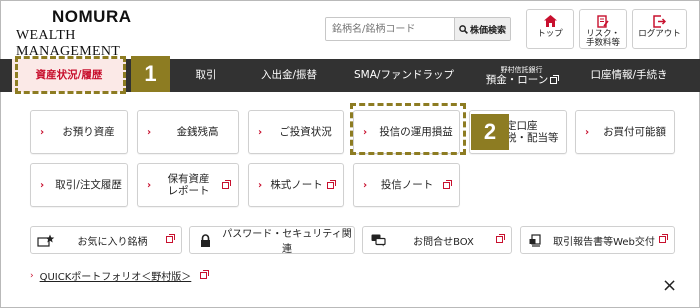  I want to click on nav-account-info: 口座情報/手続き, so click(629, 75).